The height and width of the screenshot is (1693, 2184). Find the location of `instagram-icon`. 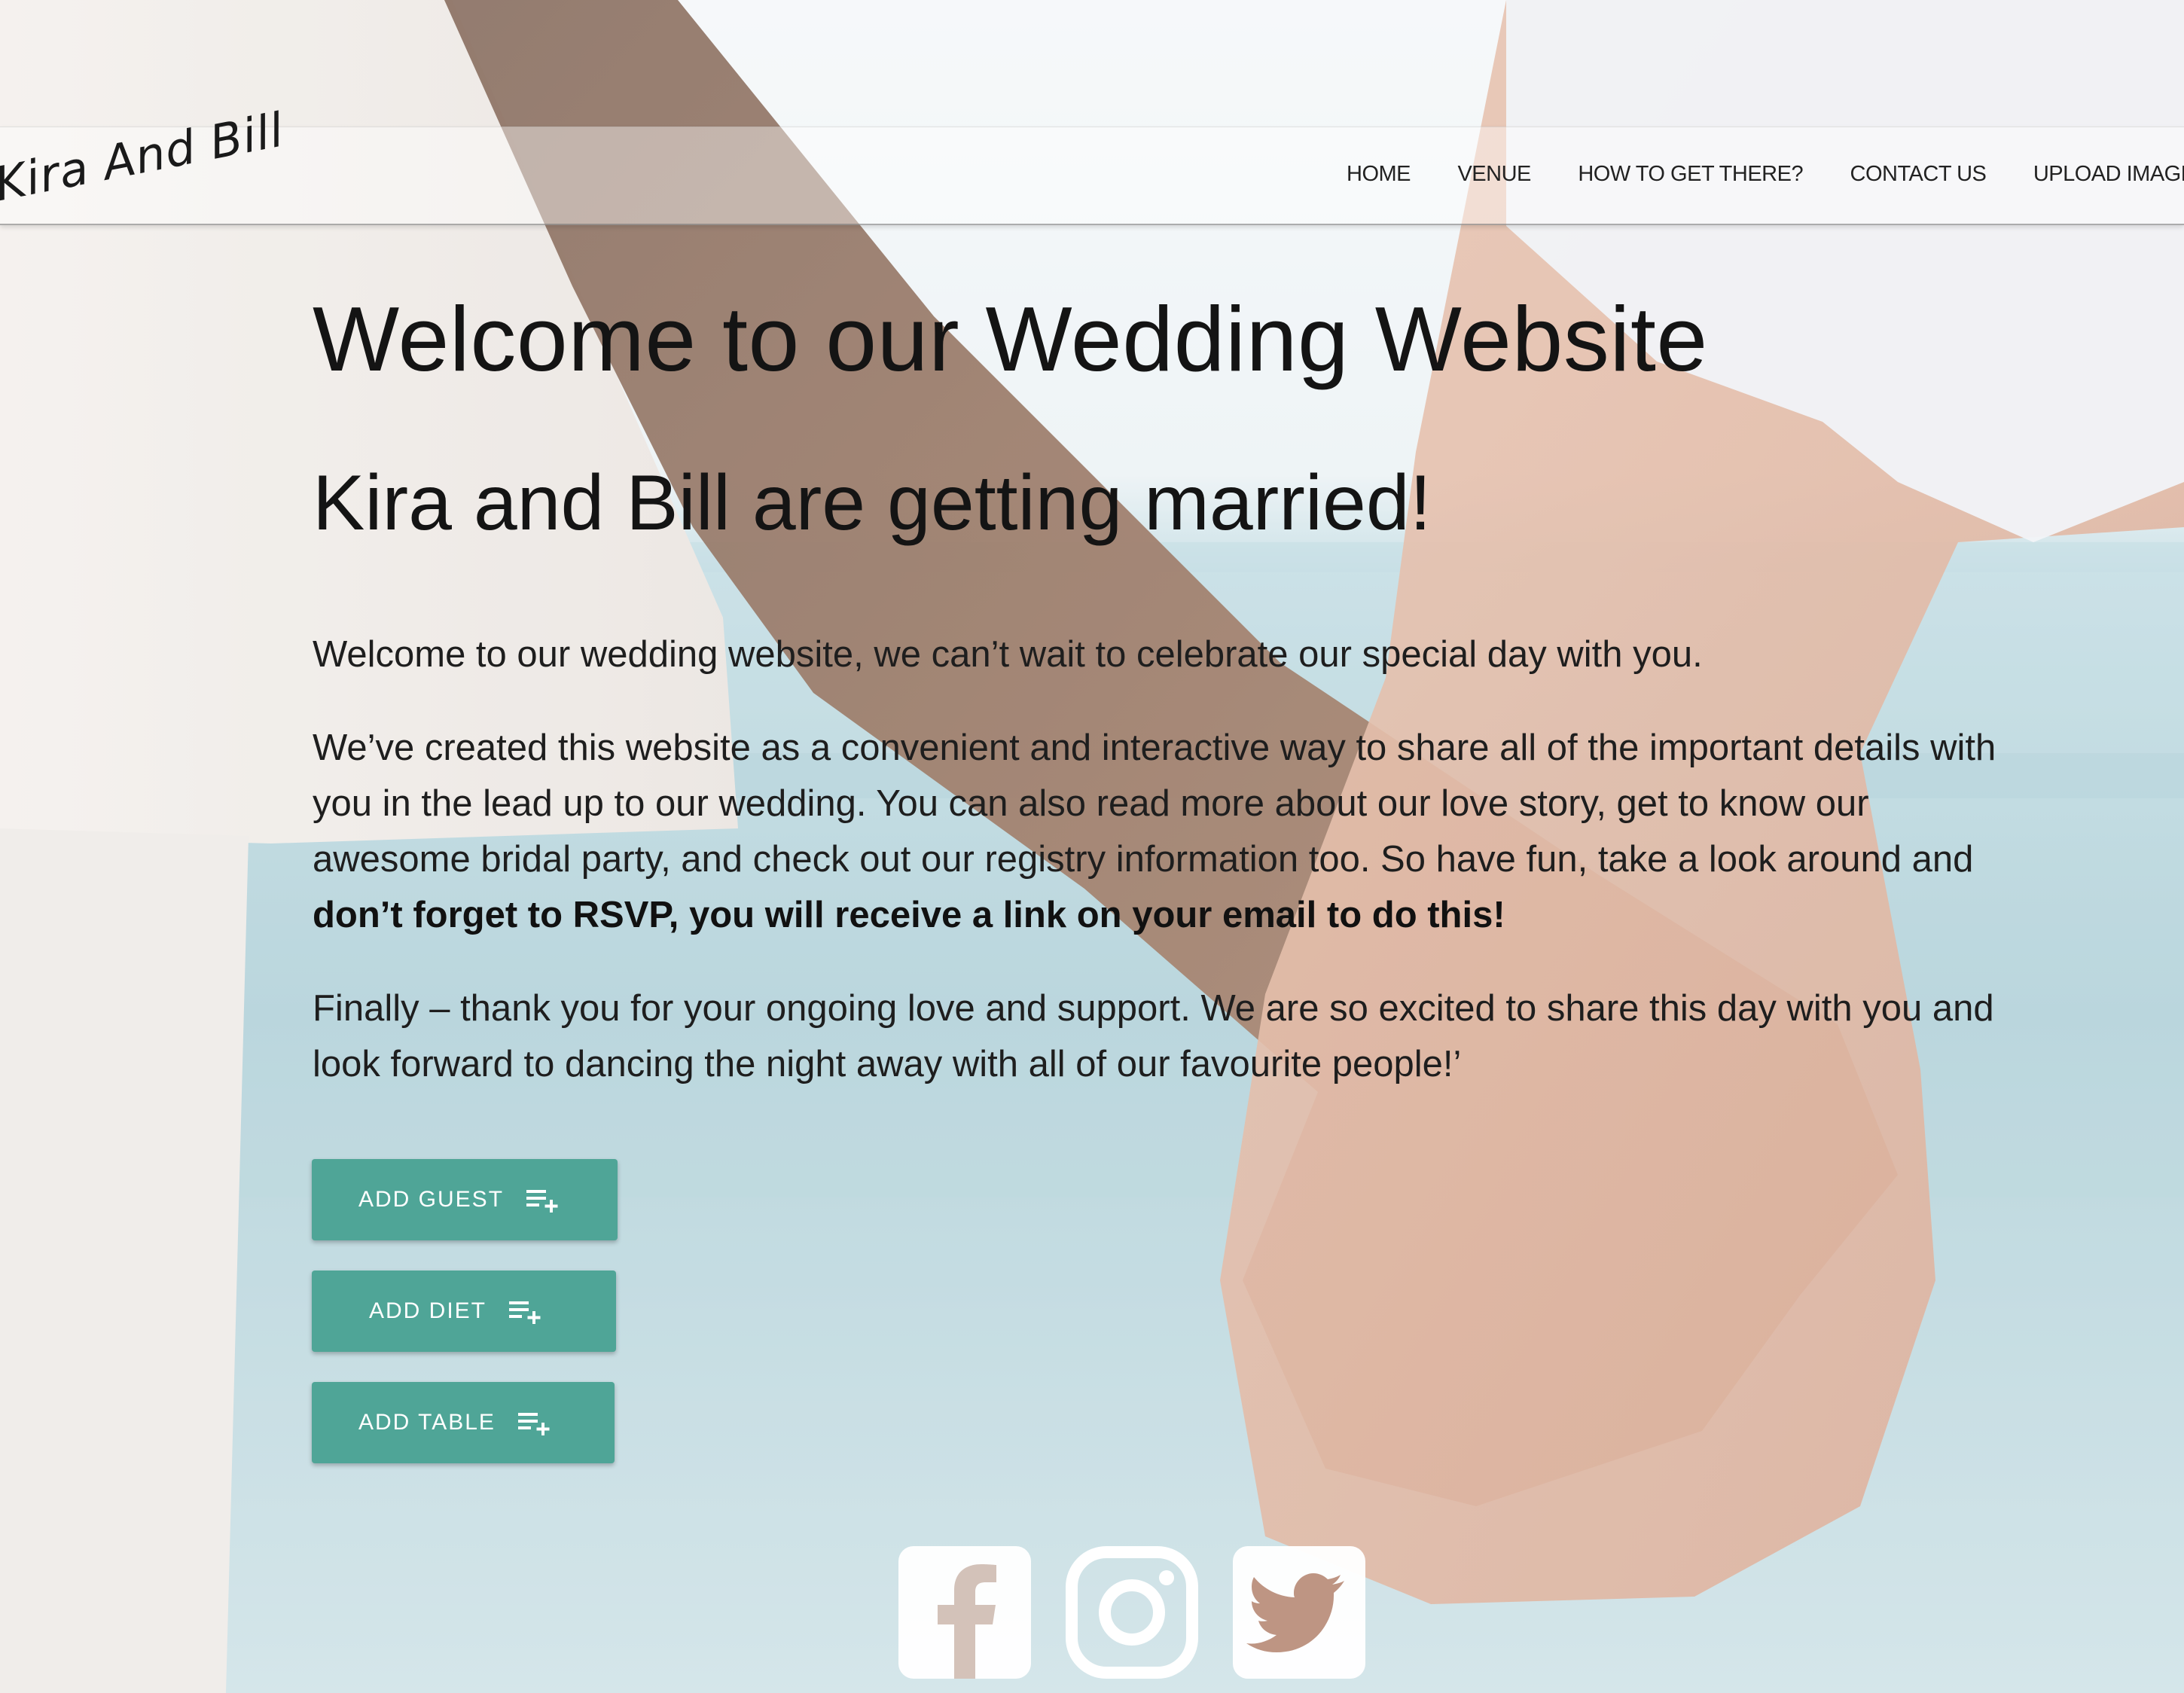

instagram-icon is located at coordinates (1132, 1612).